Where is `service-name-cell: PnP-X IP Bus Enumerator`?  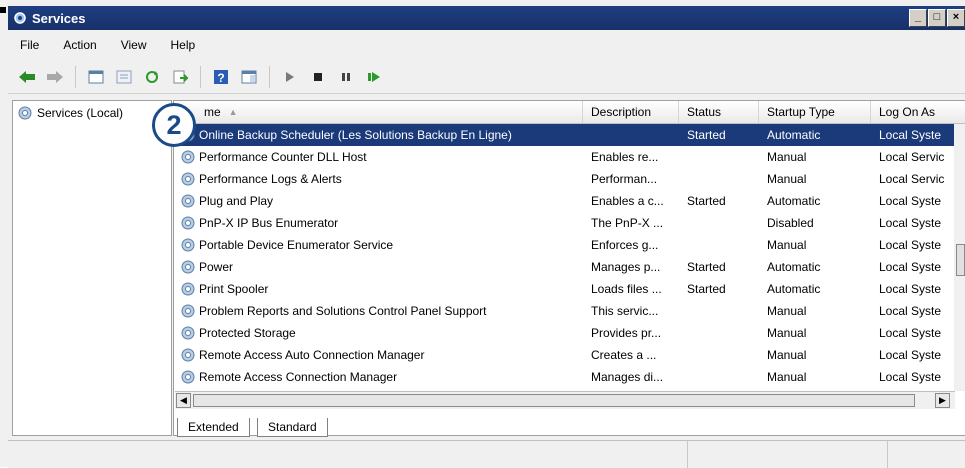
service-name-cell: PnP-X IP Bus Enumerator is located at coordinates (378, 223).